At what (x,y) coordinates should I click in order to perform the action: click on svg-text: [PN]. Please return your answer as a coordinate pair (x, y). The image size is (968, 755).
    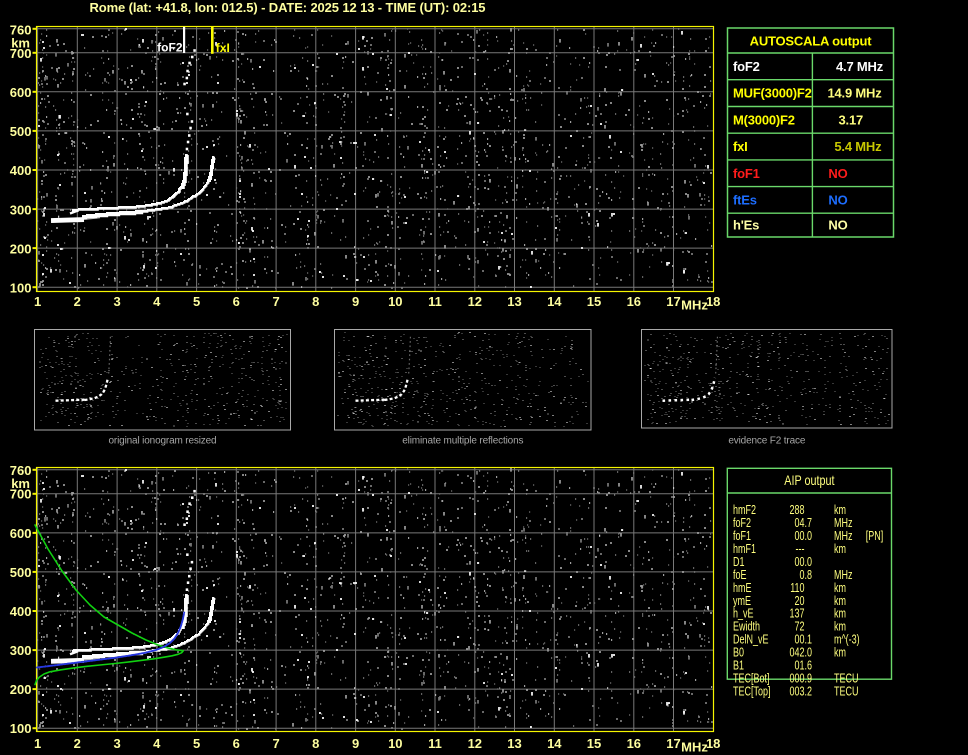
    Looking at the image, I should click on (874, 537).